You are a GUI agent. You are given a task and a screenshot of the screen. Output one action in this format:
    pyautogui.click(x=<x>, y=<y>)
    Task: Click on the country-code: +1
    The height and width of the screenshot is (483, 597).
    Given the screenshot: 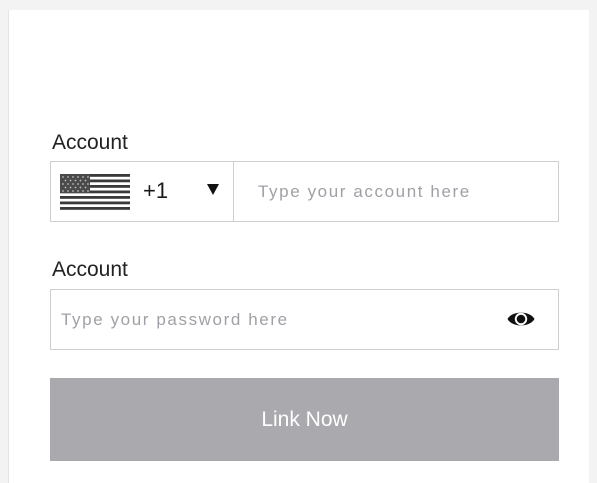 What is the action you would take?
    pyautogui.click(x=156, y=190)
    